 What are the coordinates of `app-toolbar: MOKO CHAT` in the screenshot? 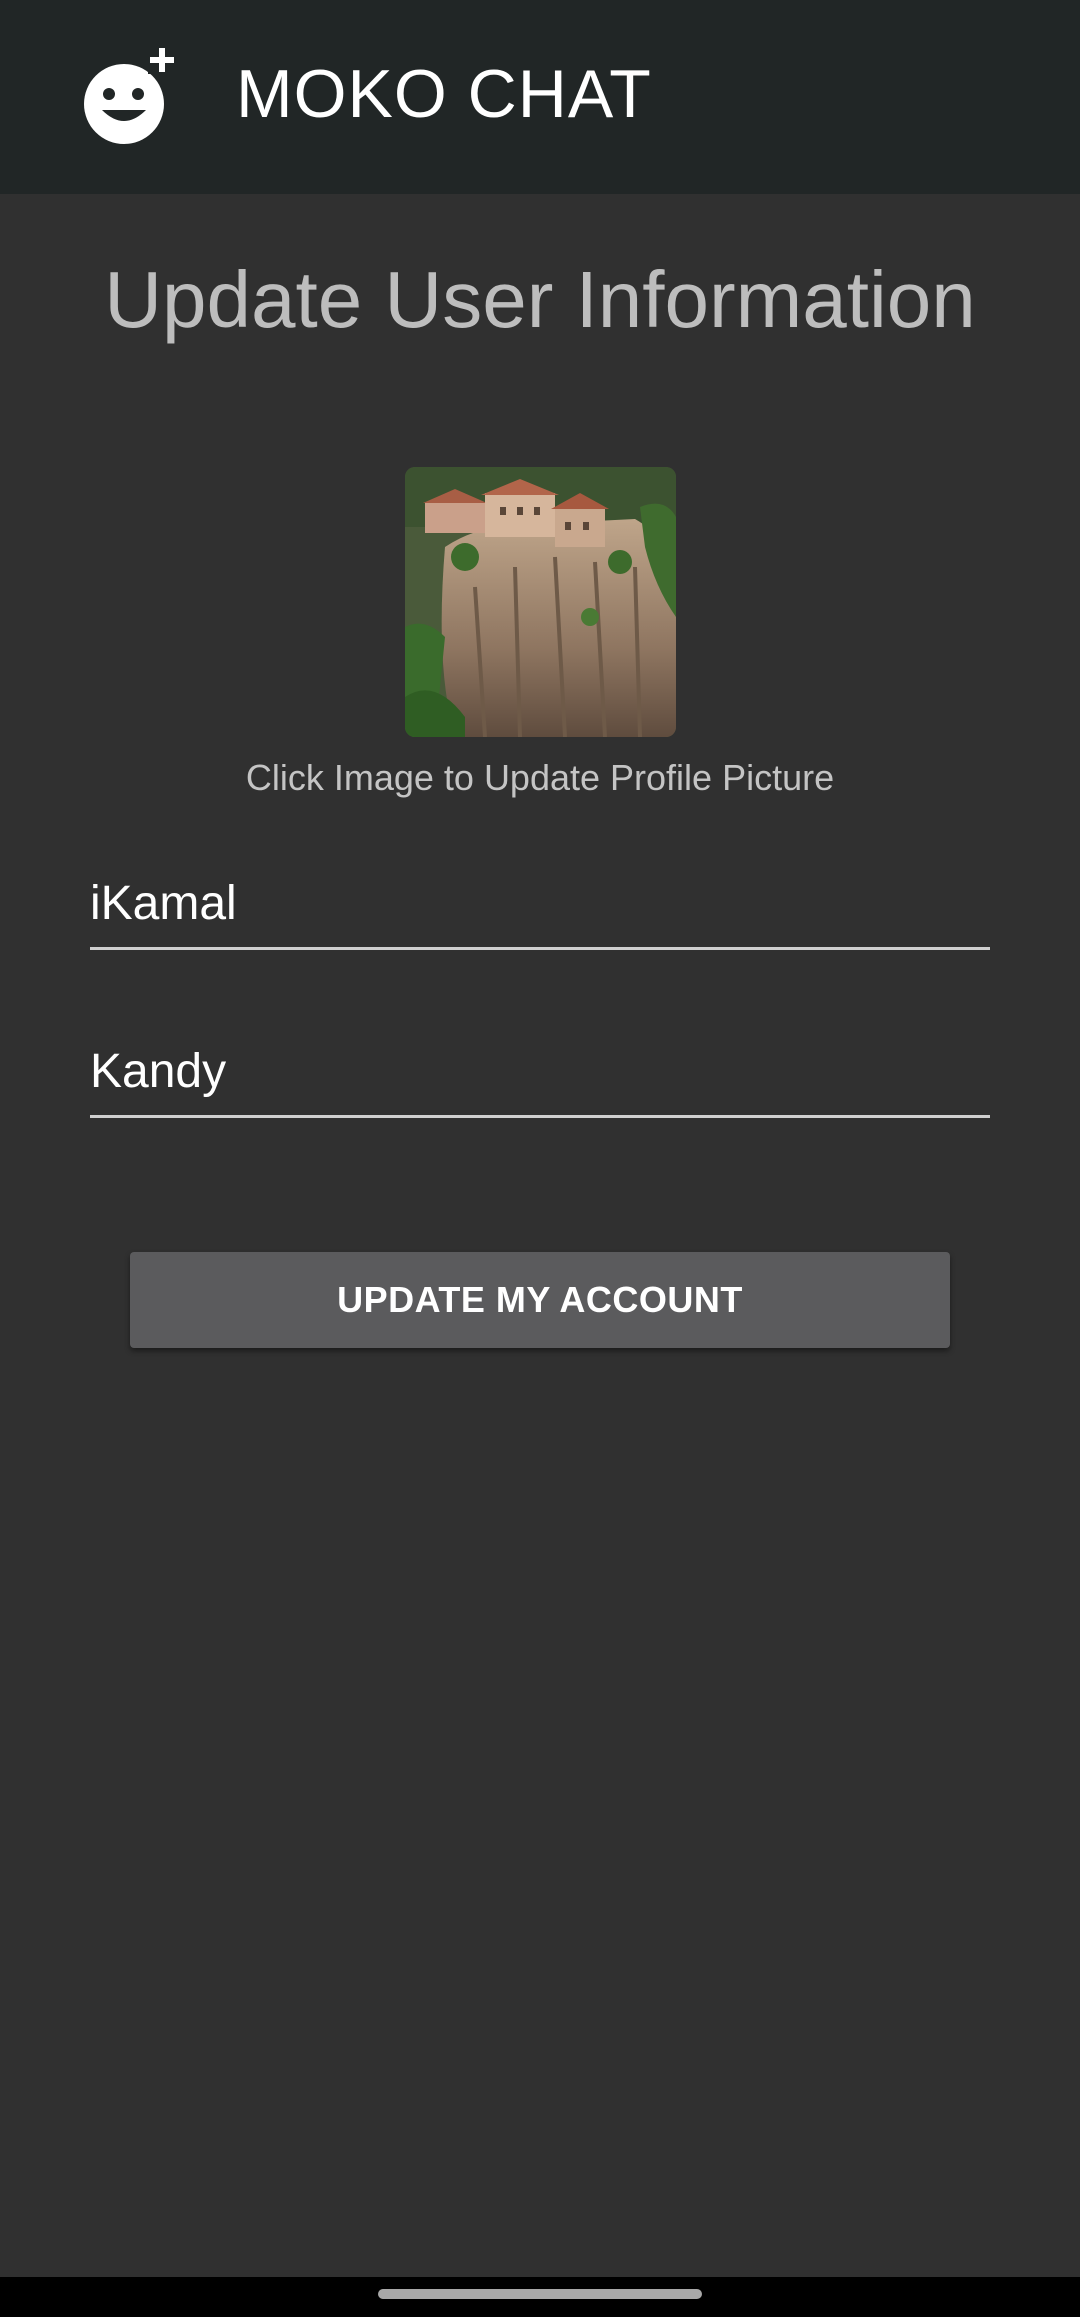 It's located at (540, 97).